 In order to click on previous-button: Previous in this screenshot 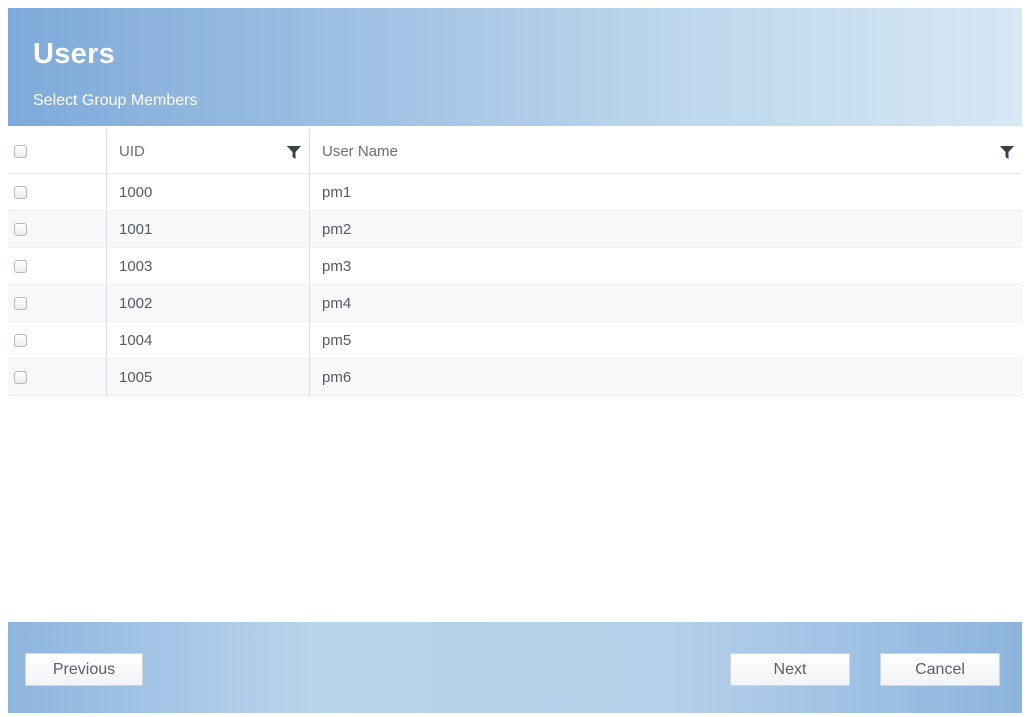, I will do `click(84, 669)`.